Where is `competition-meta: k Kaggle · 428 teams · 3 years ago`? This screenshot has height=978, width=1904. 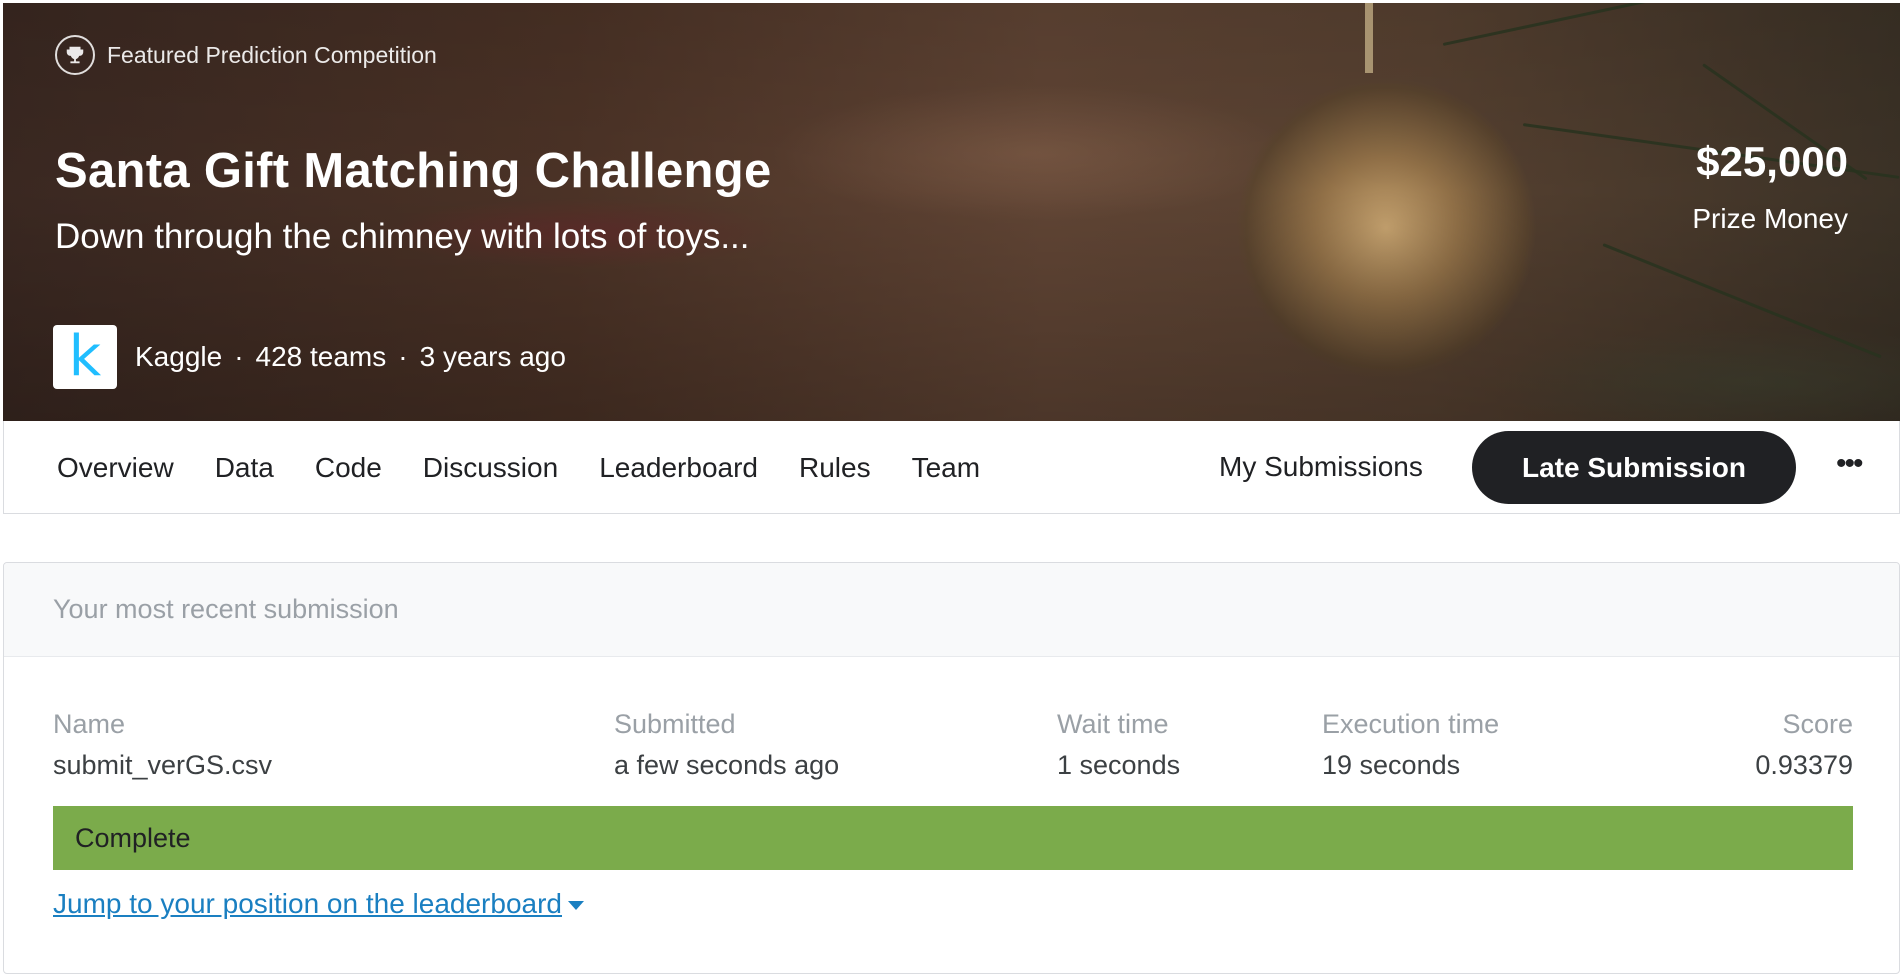
competition-meta: k Kaggle · 428 teams · 3 years ago is located at coordinates (309, 357).